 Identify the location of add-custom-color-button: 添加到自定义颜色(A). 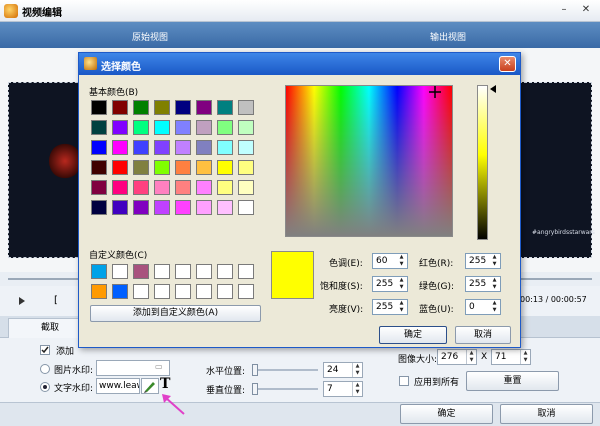
(175, 313).